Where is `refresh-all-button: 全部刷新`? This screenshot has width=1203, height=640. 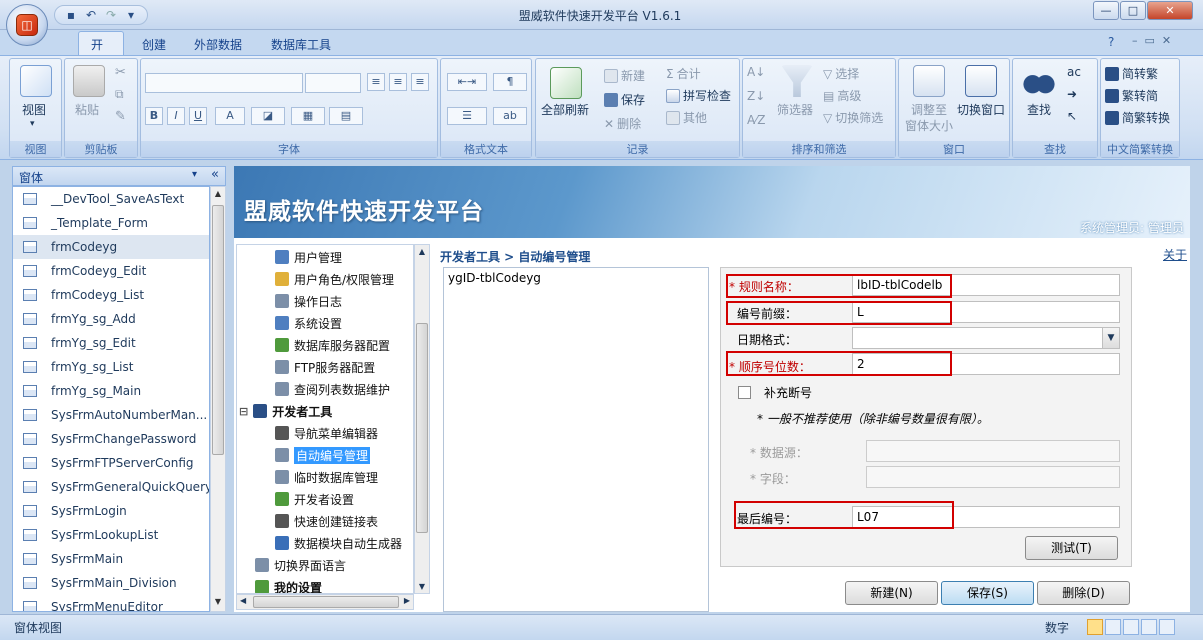 refresh-all-button: 全部刷新 is located at coordinates (565, 109).